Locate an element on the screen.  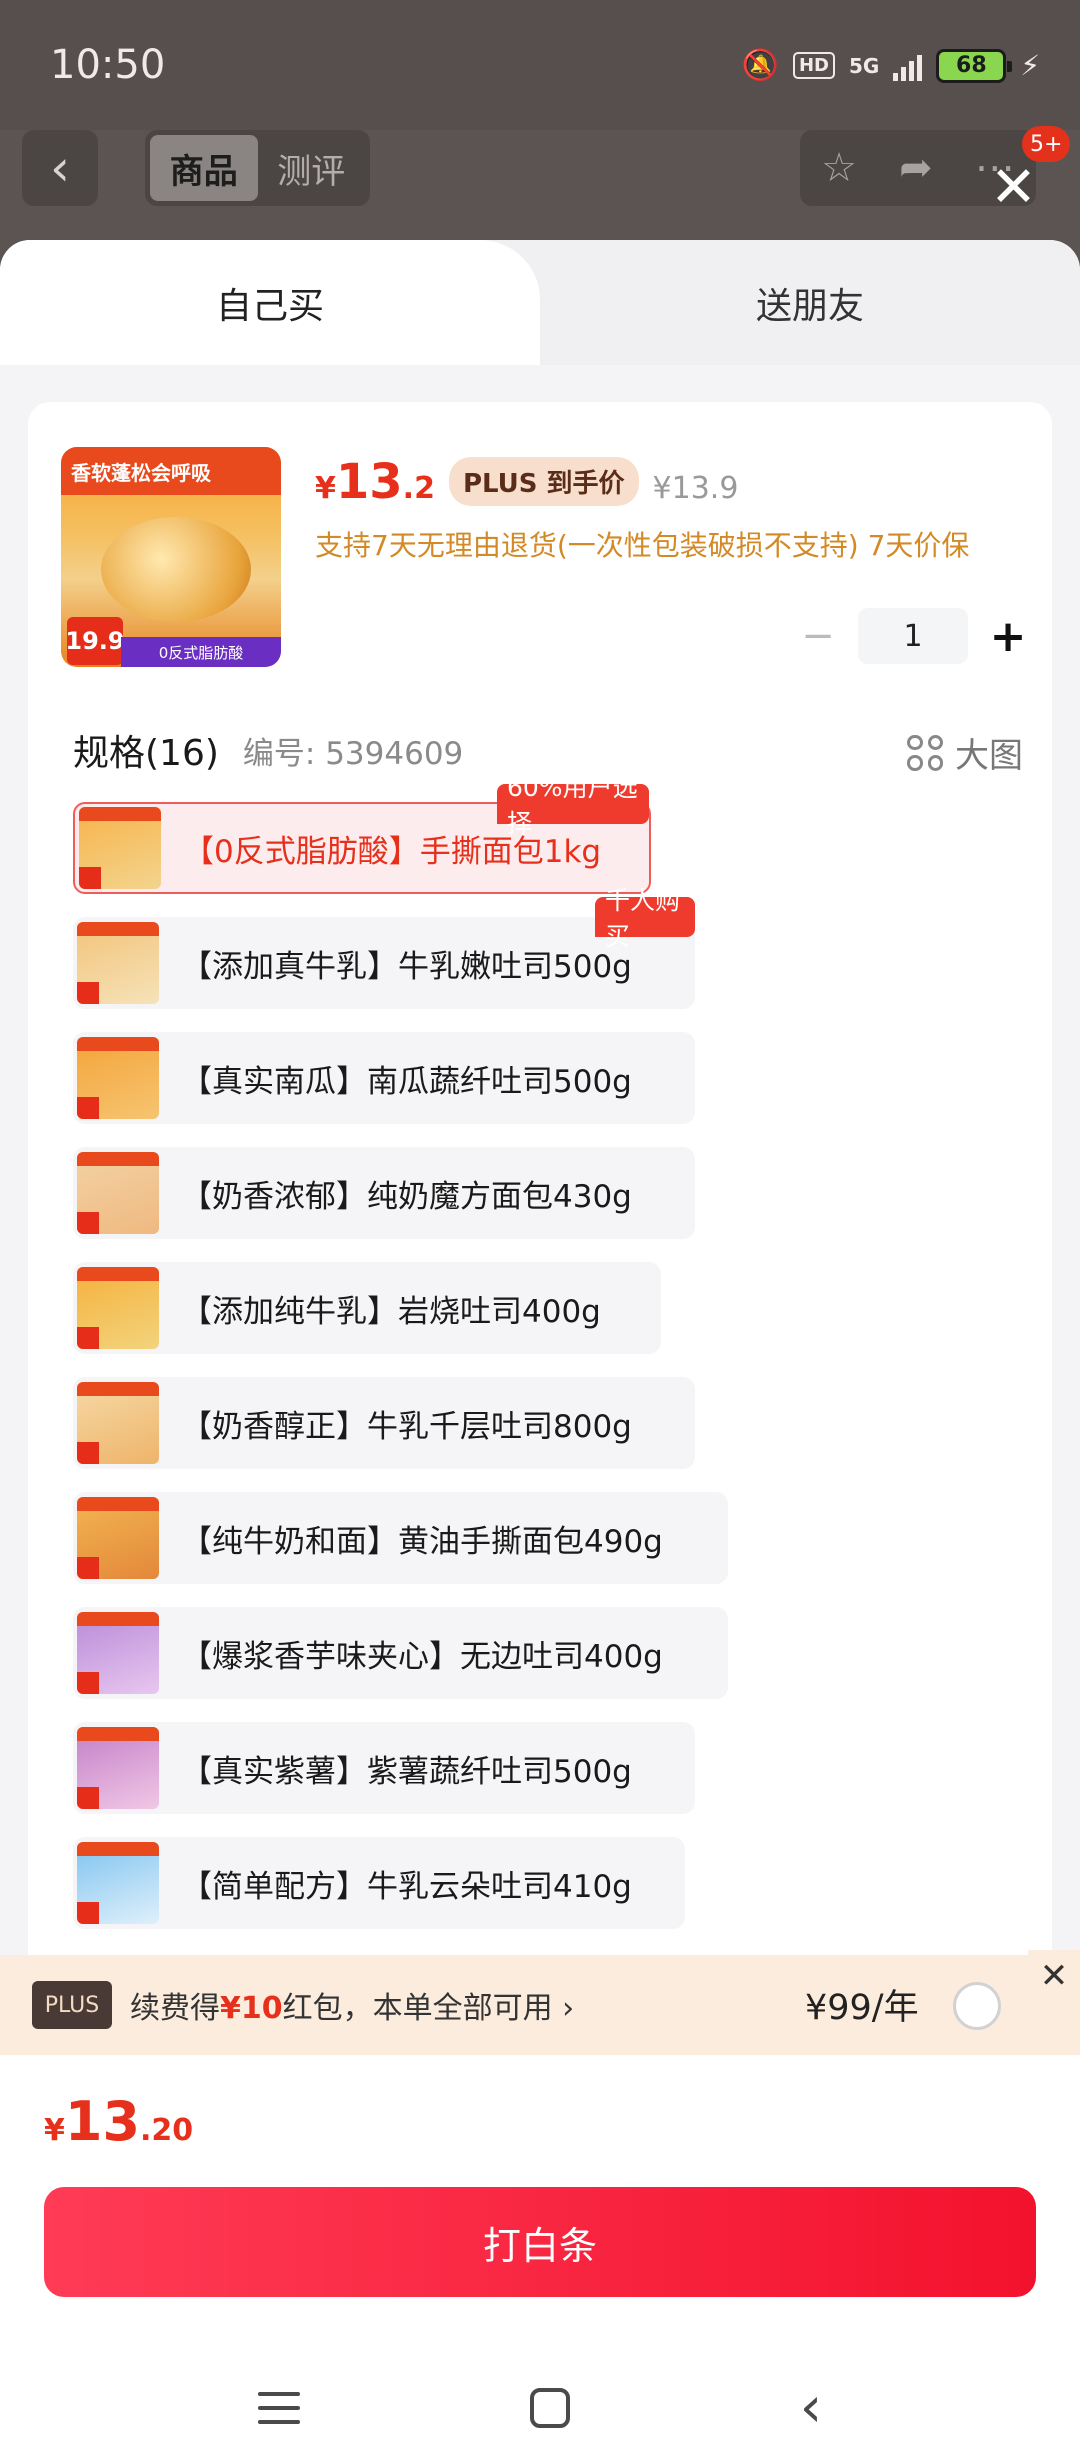
quantity-input: 1 is located at coordinates (913, 636).